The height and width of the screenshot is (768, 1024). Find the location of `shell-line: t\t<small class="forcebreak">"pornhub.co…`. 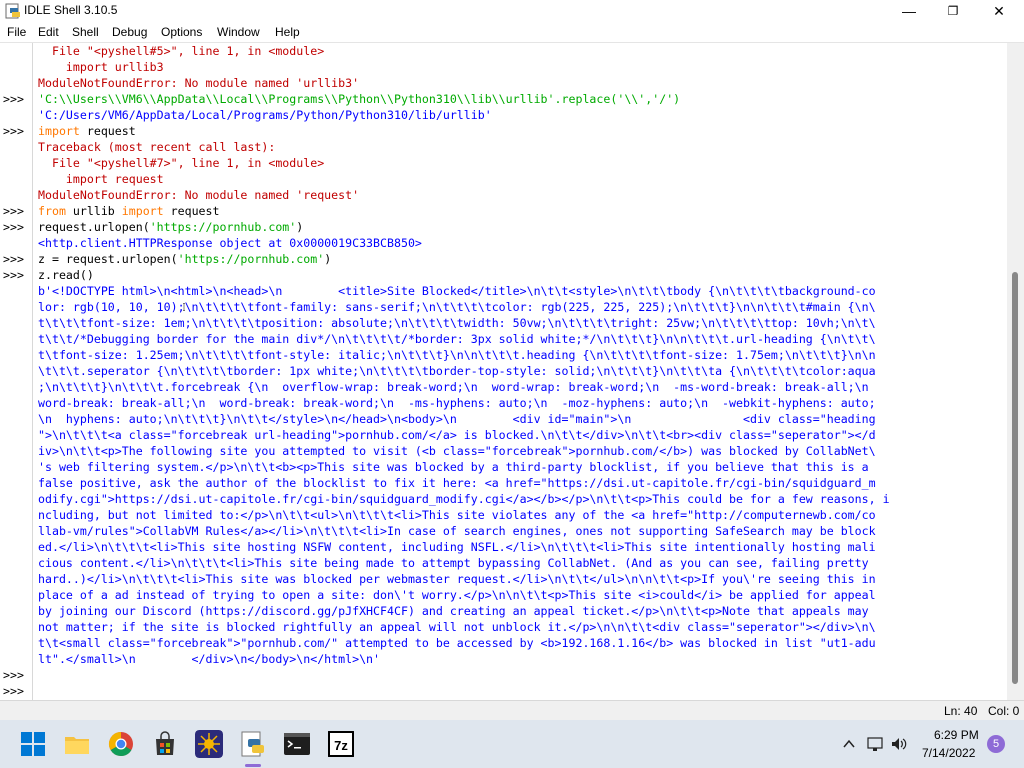

shell-line: t\t<small class="forcebreak">"pornhub.co… is located at coordinates (457, 643).